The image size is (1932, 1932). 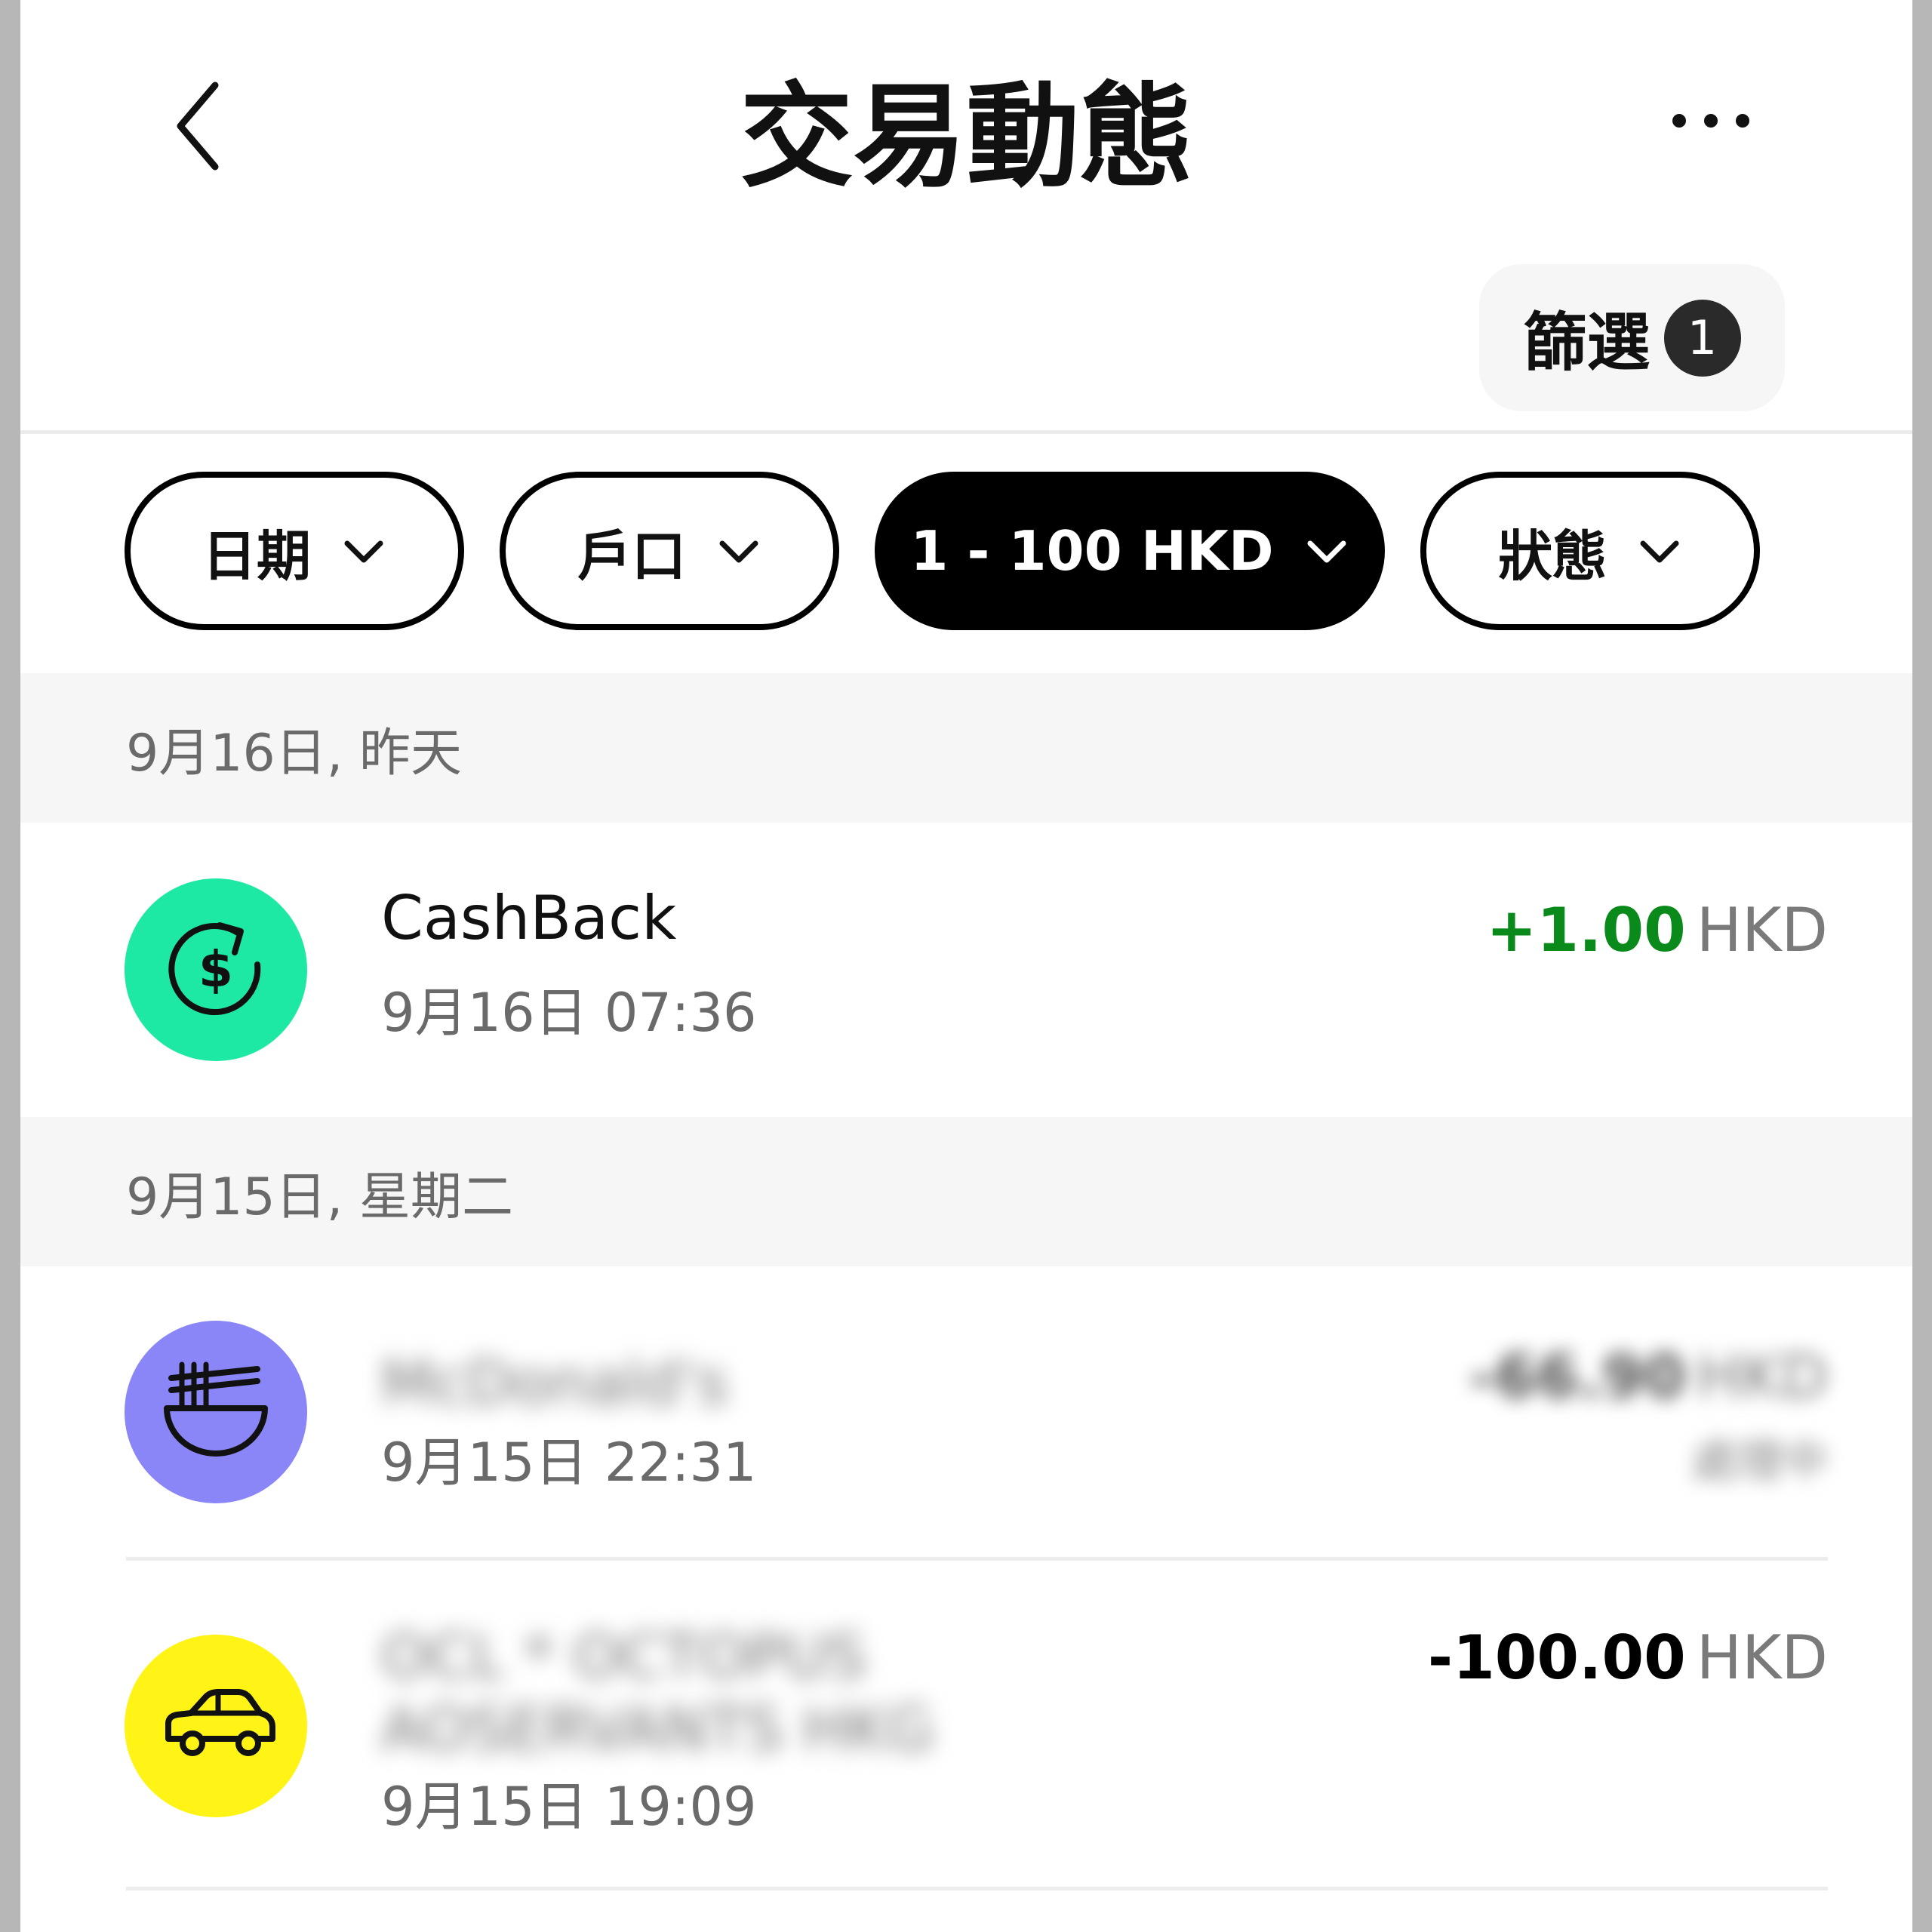 I want to click on transaction-row: McDonald's 9月15日 22:31 -66.90 HKD 處理中, so click(x=966, y=1413).